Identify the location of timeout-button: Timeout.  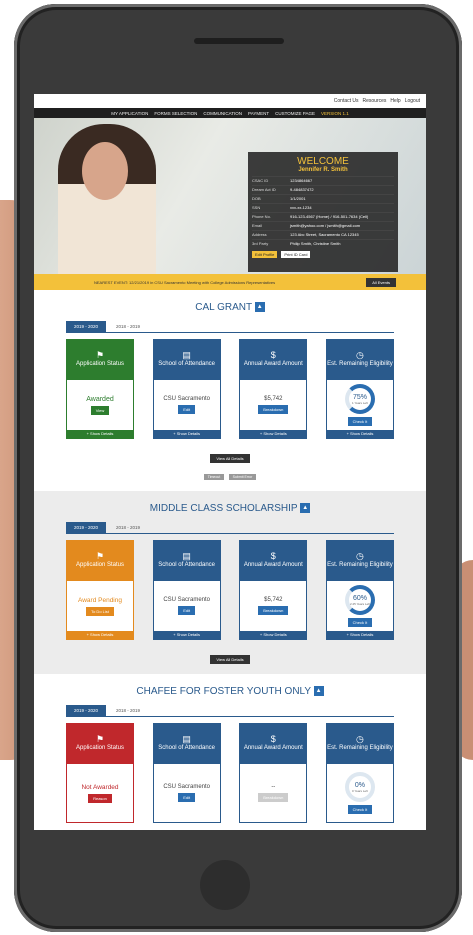
(214, 477).